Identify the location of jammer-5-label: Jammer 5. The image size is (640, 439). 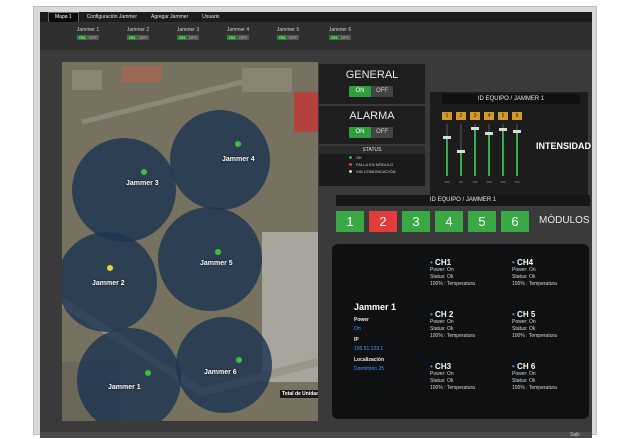
(216, 263).